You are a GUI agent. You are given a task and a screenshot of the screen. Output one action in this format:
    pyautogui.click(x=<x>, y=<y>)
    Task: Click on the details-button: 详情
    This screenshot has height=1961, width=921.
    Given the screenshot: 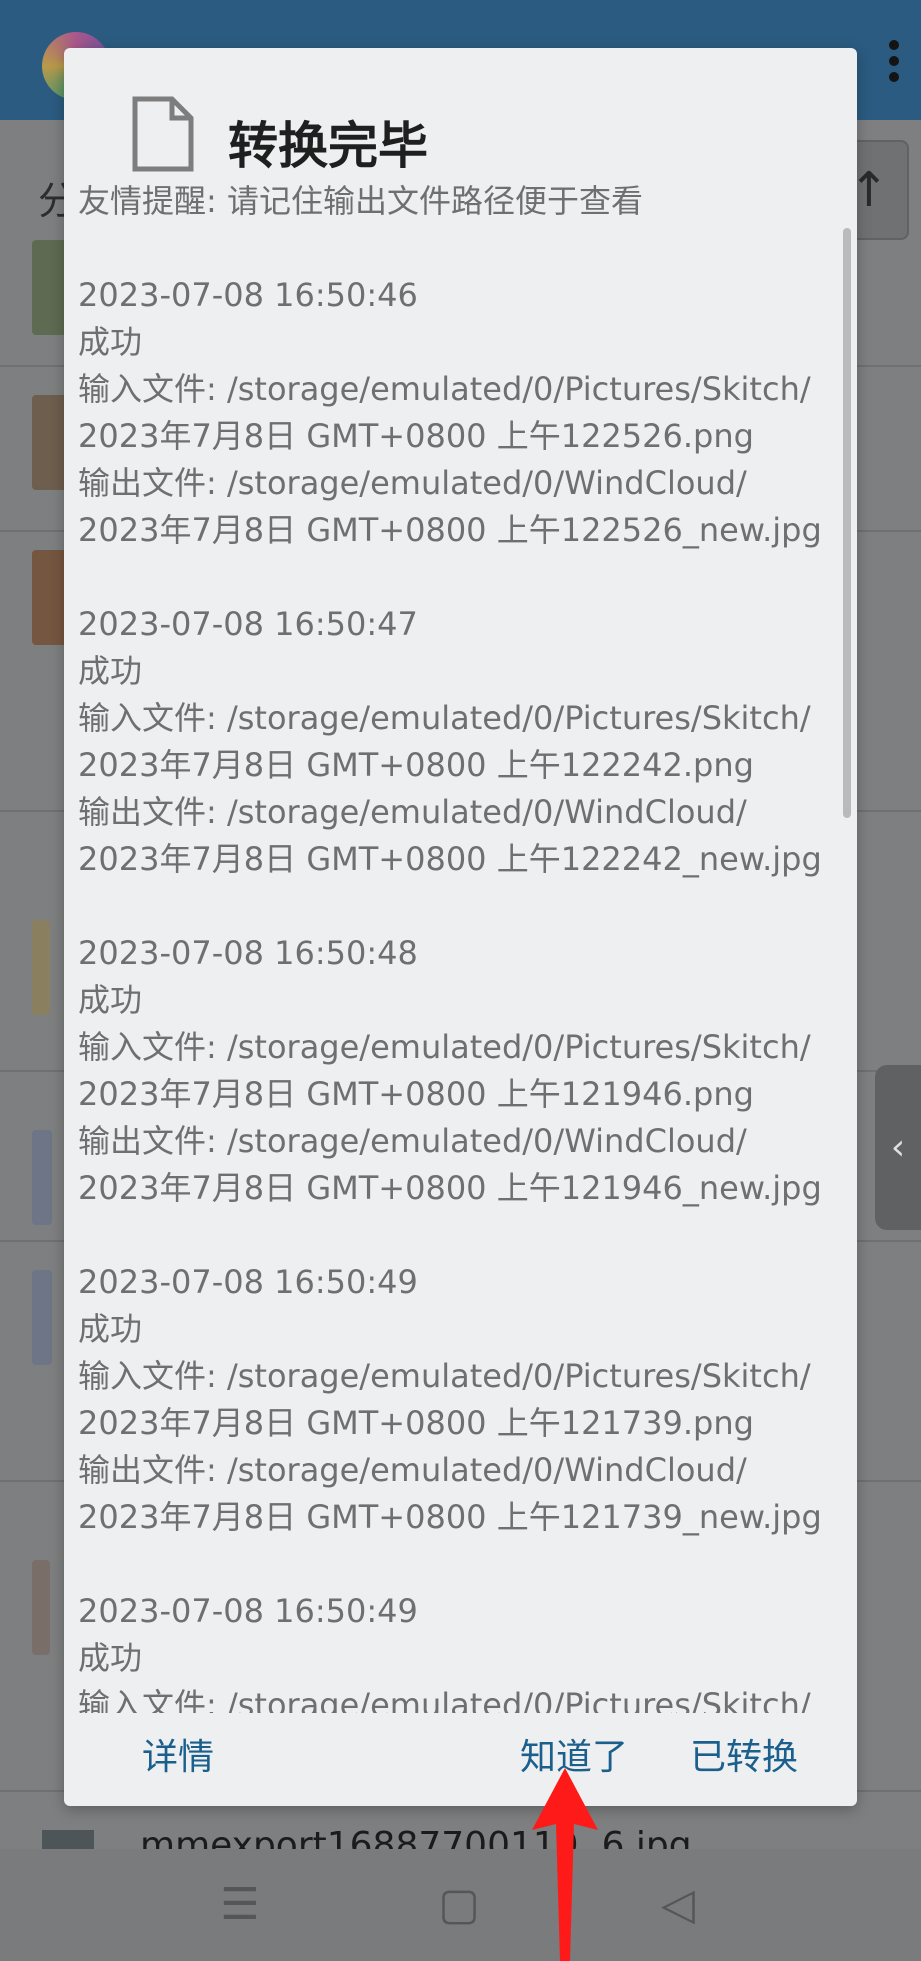 What is the action you would take?
    pyautogui.click(x=178, y=1754)
    